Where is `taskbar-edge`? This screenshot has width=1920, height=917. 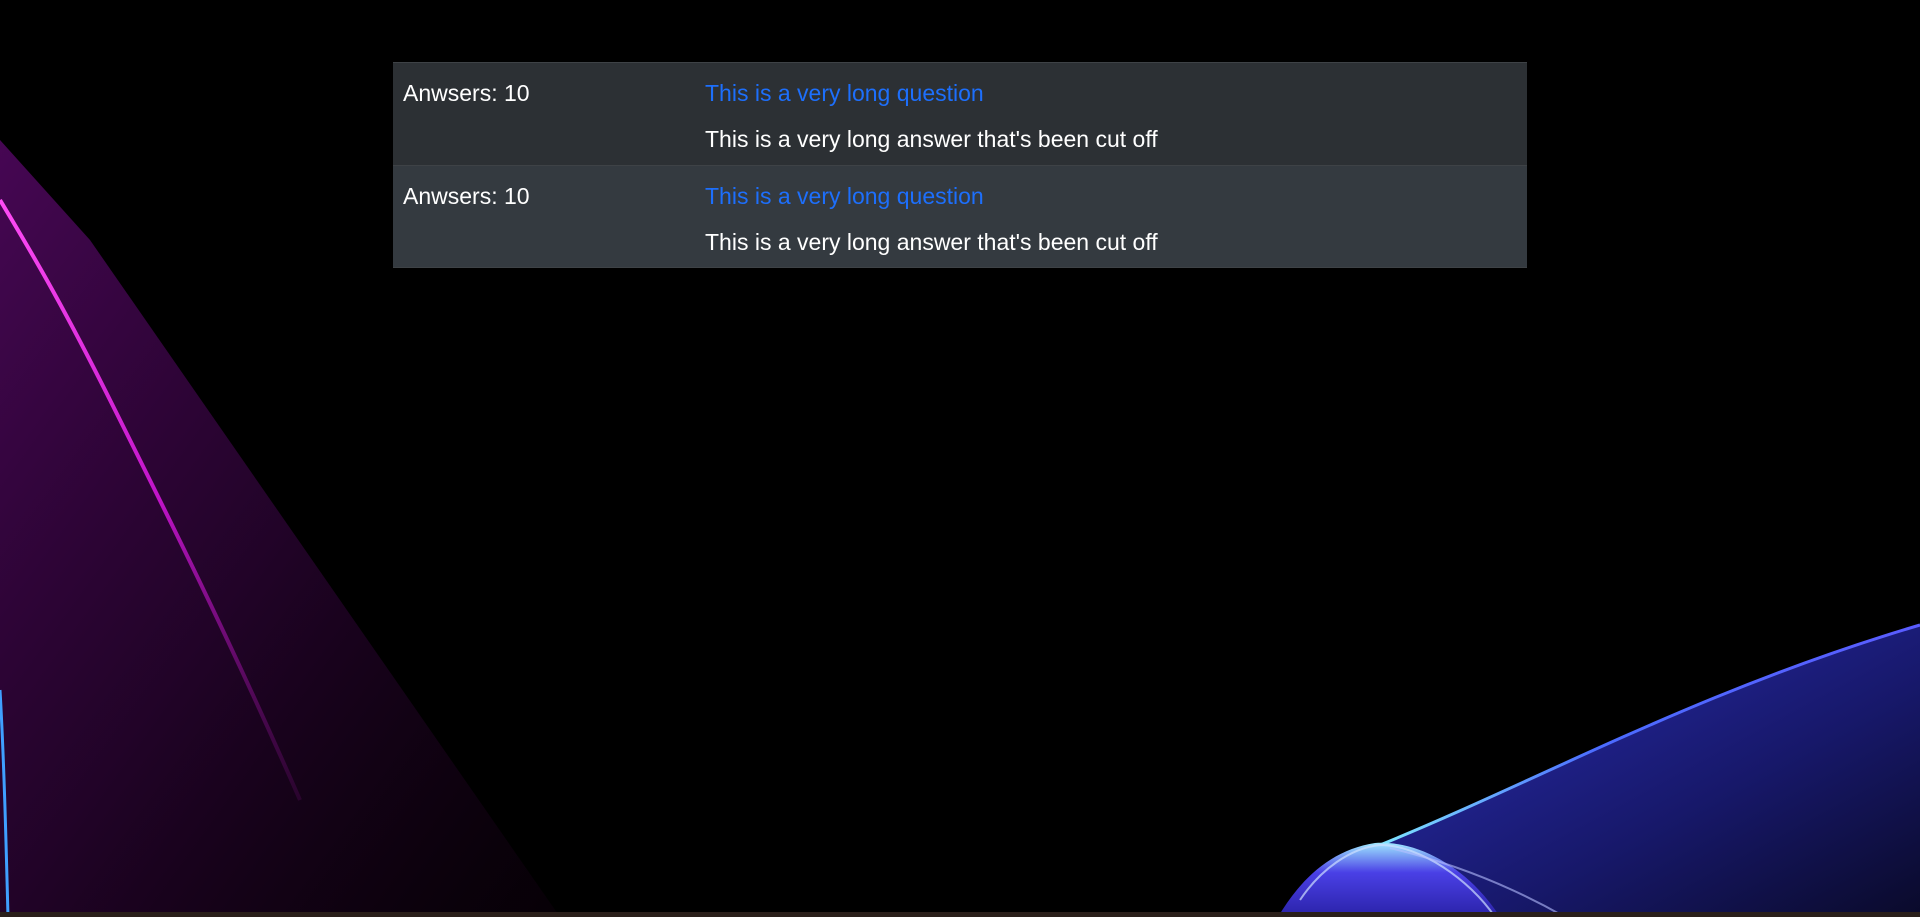 taskbar-edge is located at coordinates (960, 914).